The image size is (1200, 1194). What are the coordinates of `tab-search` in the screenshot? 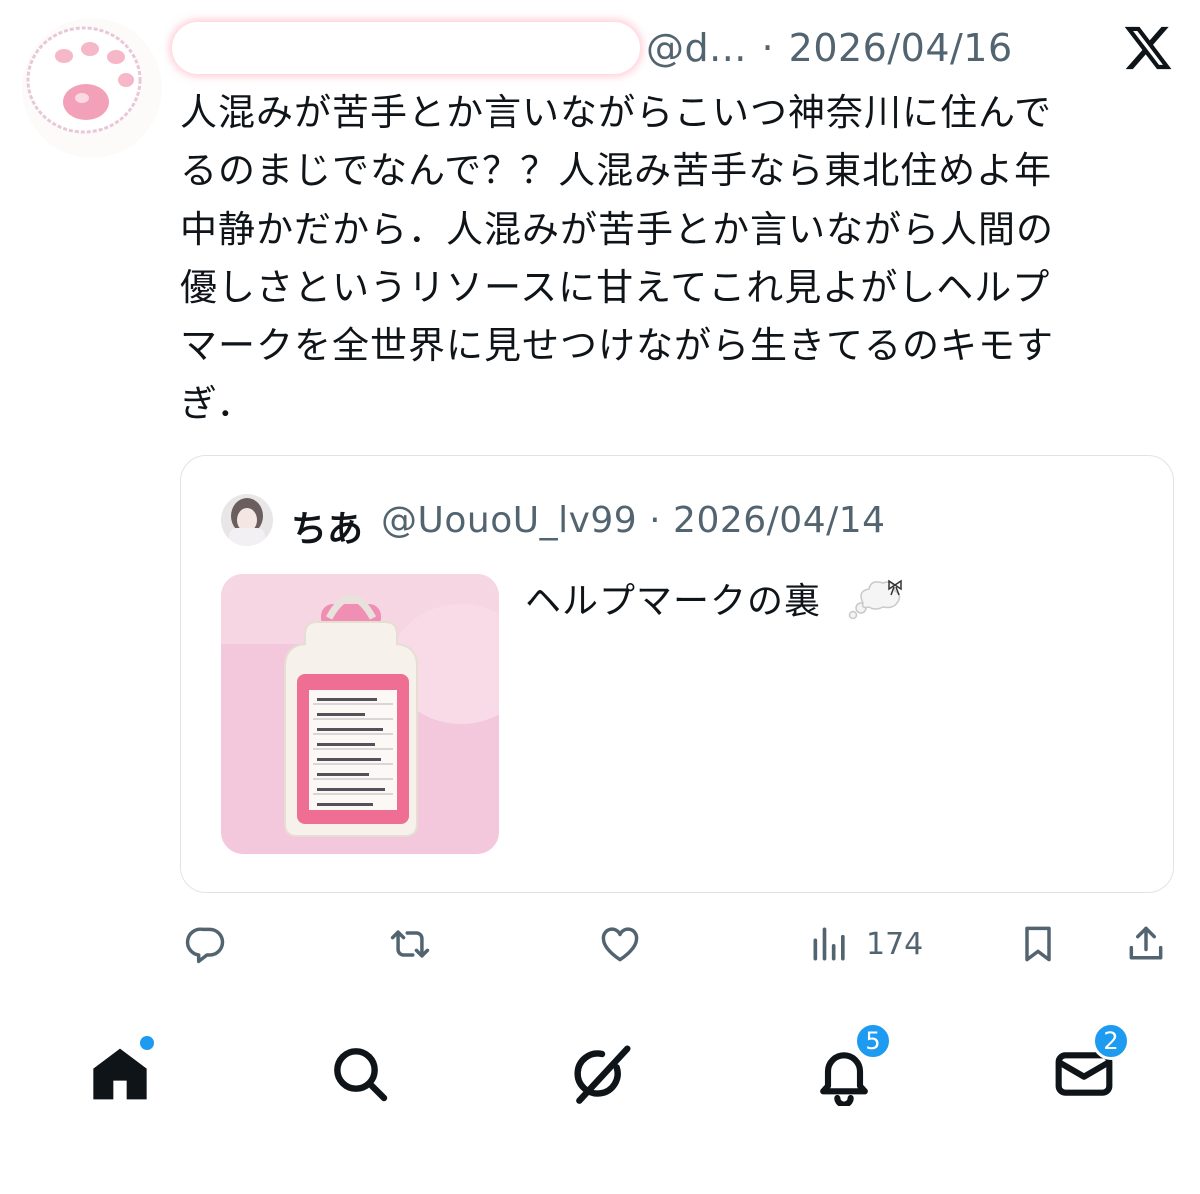 It's located at (360, 1074).